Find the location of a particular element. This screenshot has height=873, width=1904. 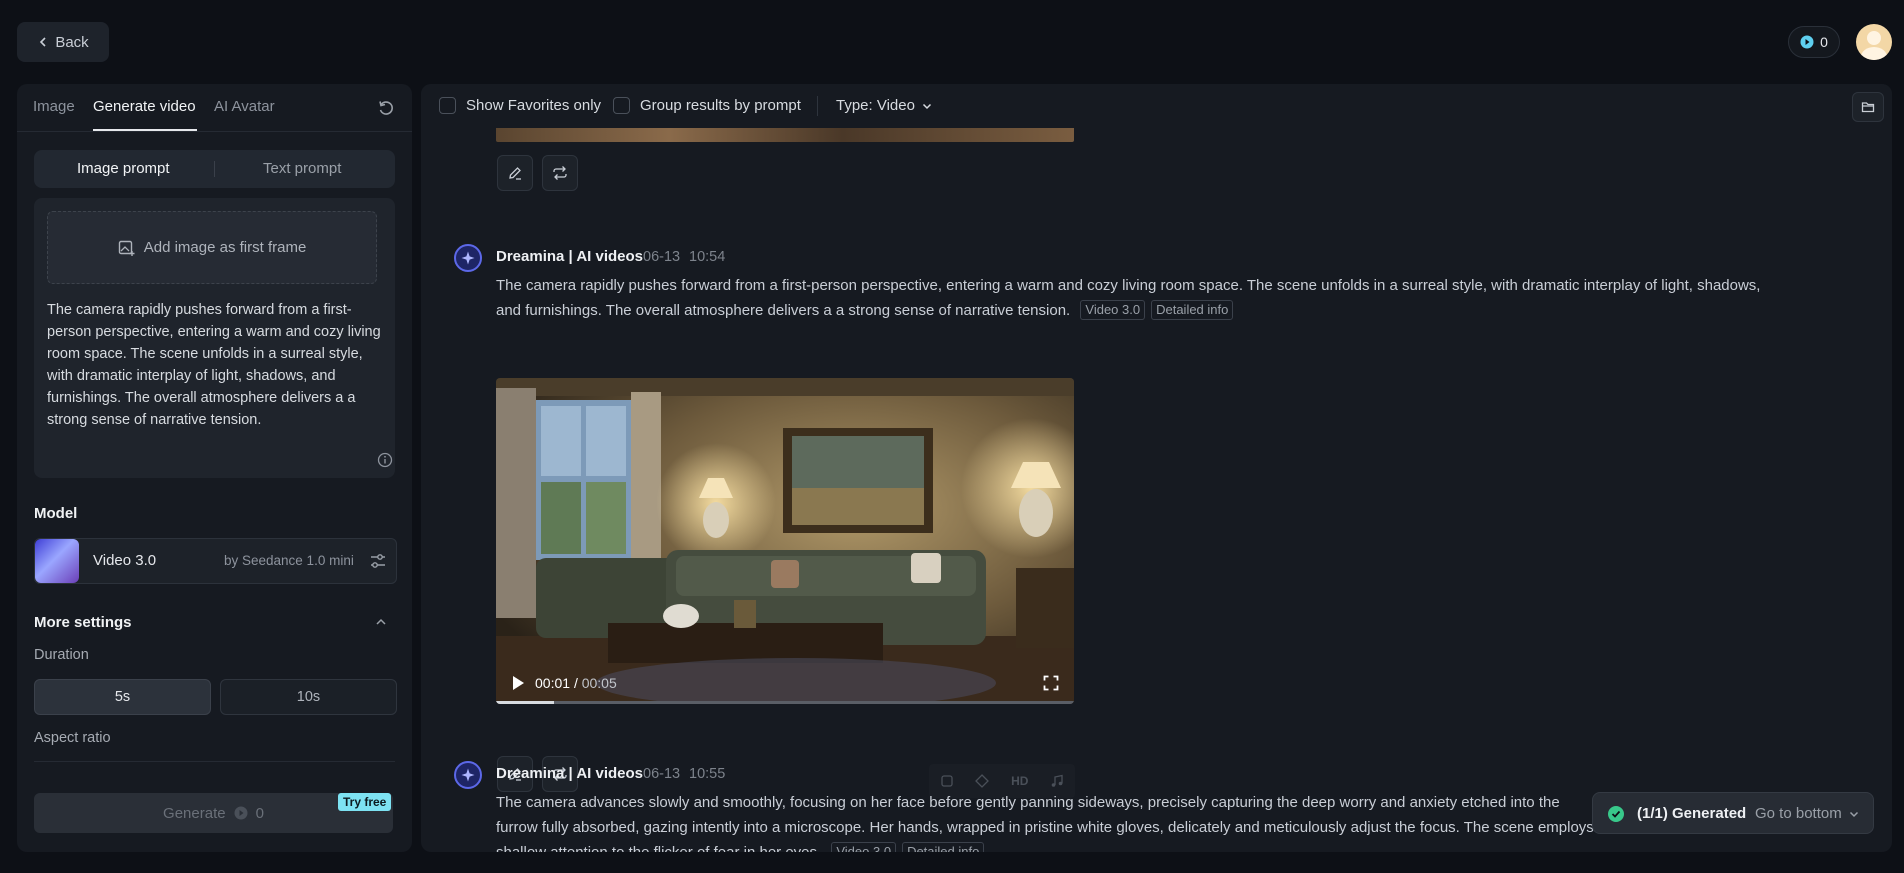

favorites-checkbox is located at coordinates (447, 105).